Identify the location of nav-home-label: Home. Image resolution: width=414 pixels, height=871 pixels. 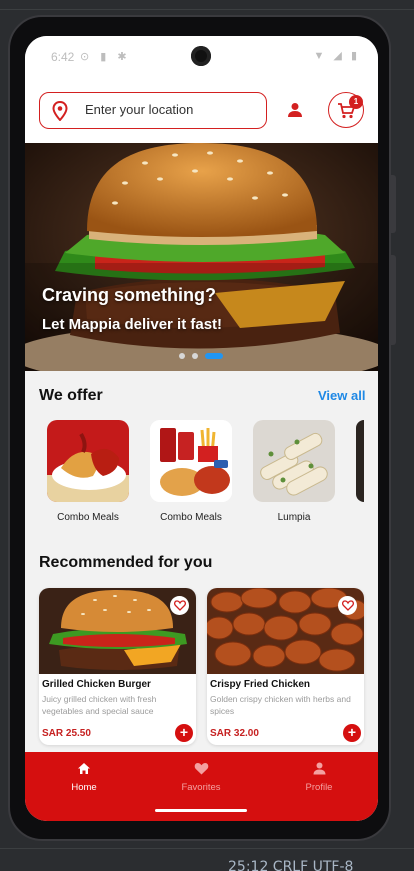
(84, 787).